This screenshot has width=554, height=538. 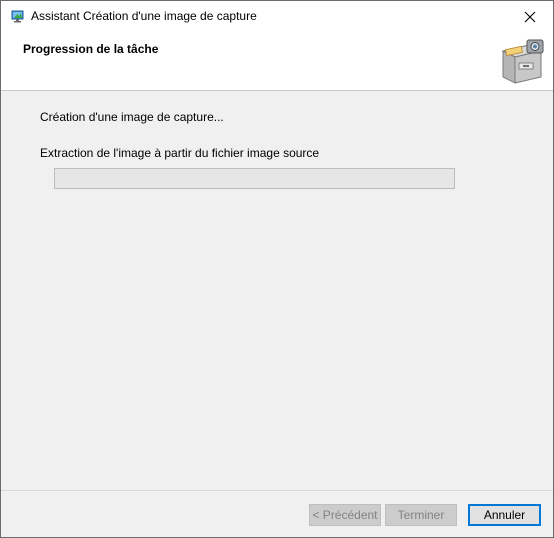 I want to click on progress-bar, so click(x=254, y=178).